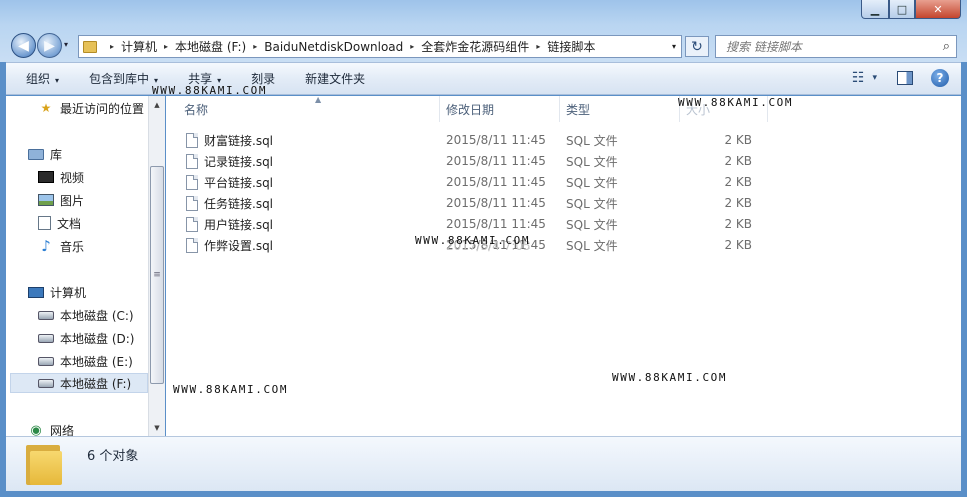 The width and height of the screenshot is (967, 497). I want to click on file-name: 用户链接.sql, so click(239, 224).